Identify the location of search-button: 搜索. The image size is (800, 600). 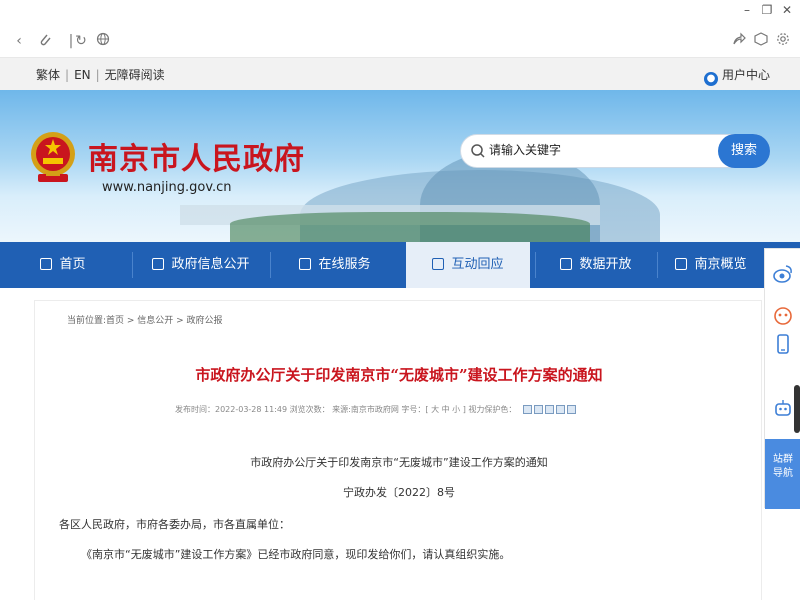
(744, 151).